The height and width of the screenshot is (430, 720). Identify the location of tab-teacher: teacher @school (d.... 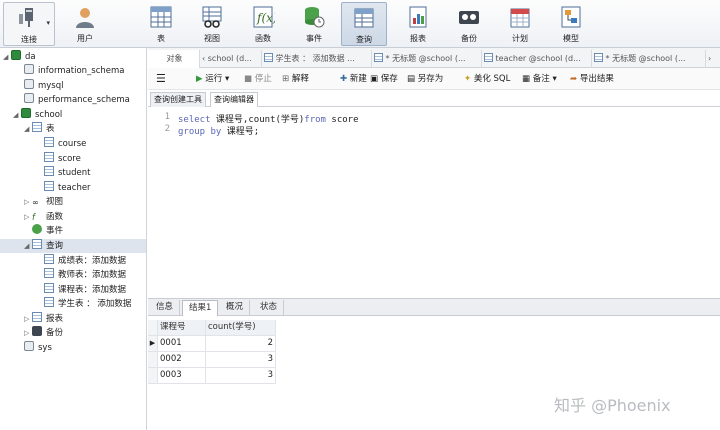
(537, 59).